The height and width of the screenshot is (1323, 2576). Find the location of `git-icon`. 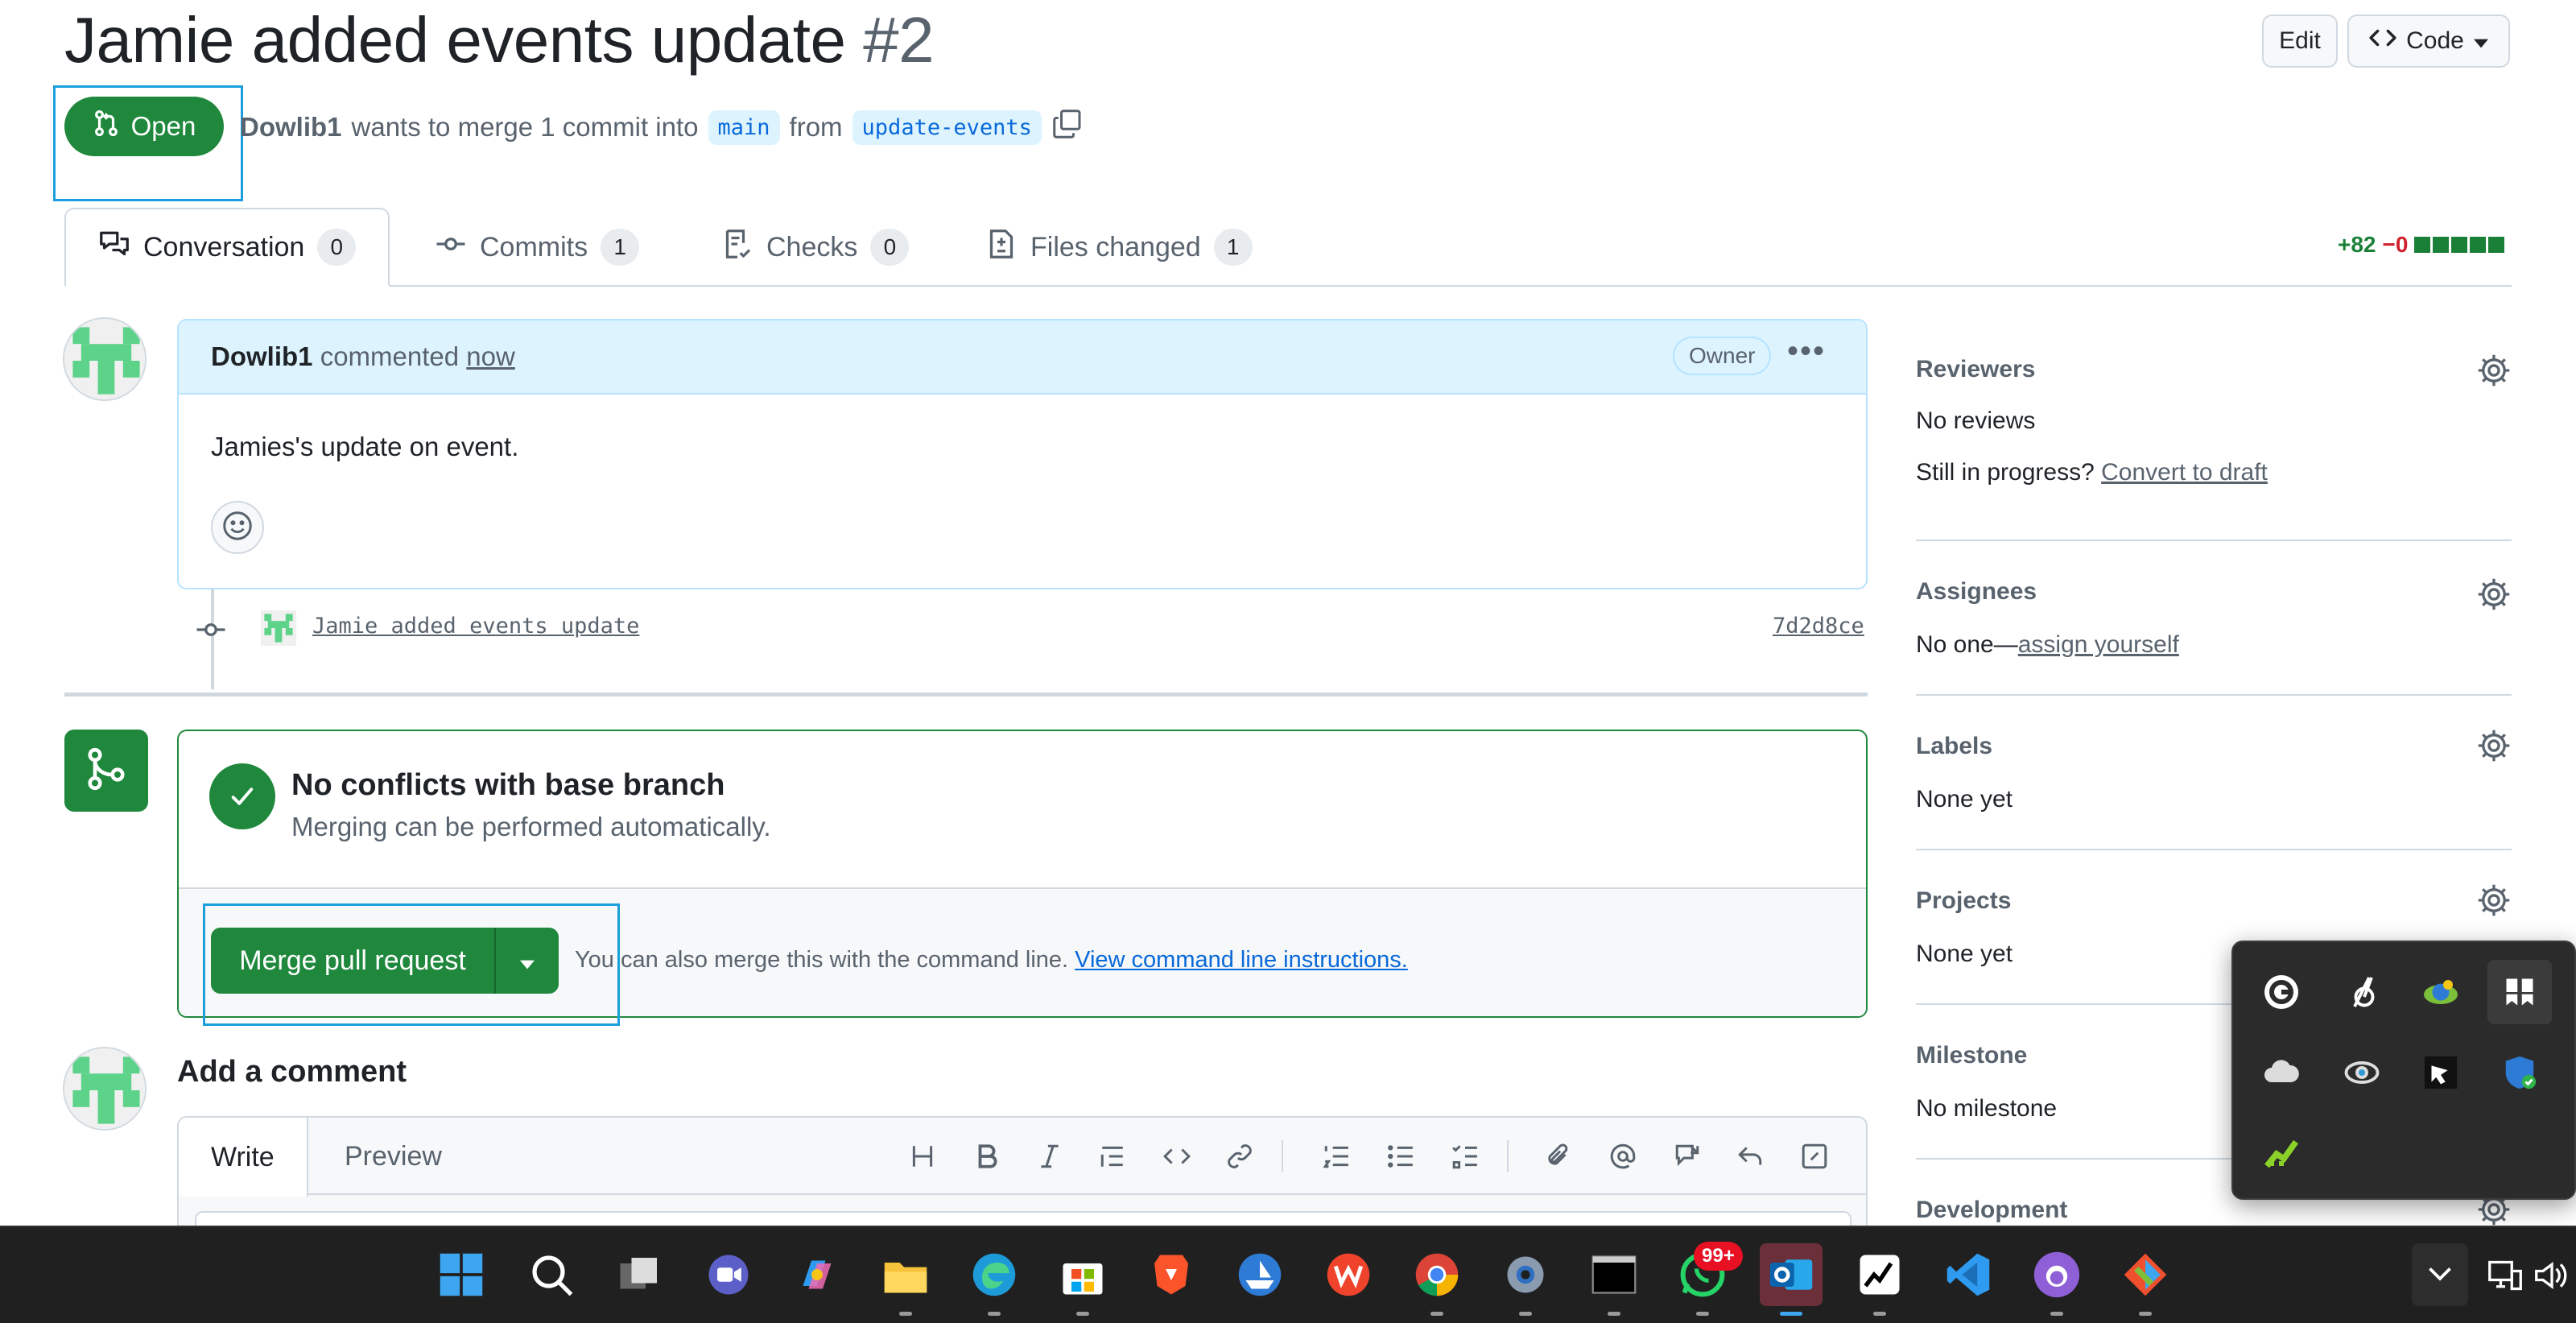

git-icon is located at coordinates (2145, 1279).